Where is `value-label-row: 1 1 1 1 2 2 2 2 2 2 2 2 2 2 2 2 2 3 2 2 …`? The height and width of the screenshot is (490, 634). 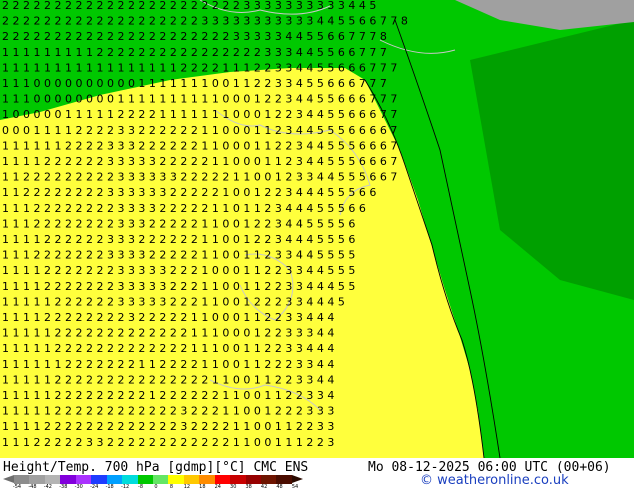
value-label-row: 1 1 1 1 2 2 2 2 2 2 2 2 2 2 2 2 2 3 2 2 … is located at coordinates (168, 426).